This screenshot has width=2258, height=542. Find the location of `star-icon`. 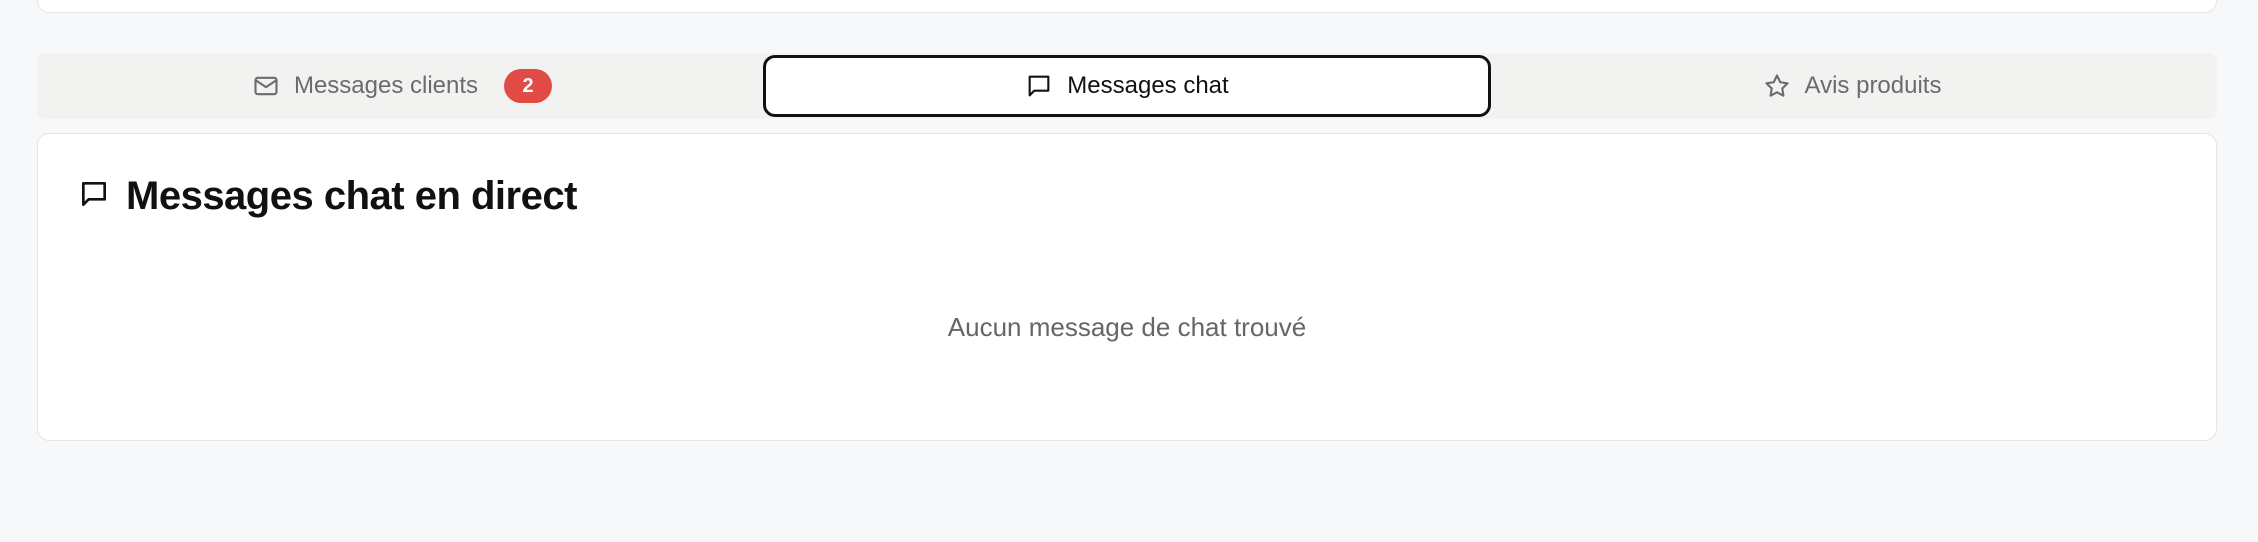

star-icon is located at coordinates (1777, 86).